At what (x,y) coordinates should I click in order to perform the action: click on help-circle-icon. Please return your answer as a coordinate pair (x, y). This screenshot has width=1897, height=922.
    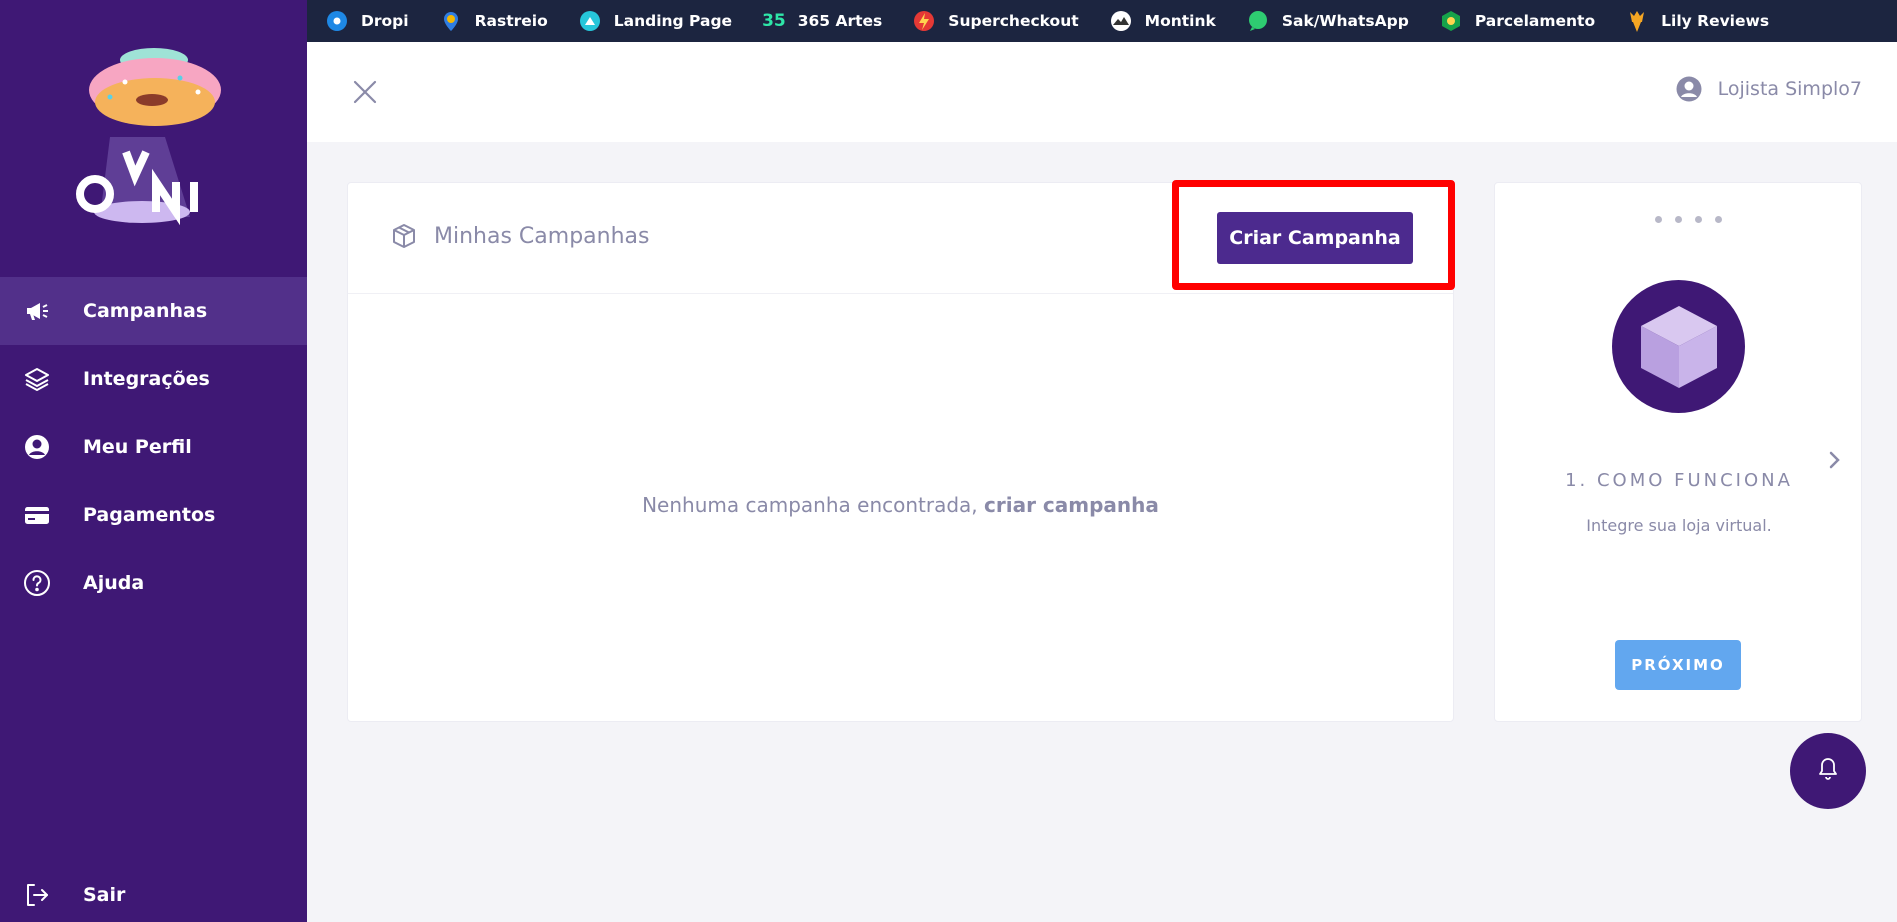
    Looking at the image, I should click on (37, 583).